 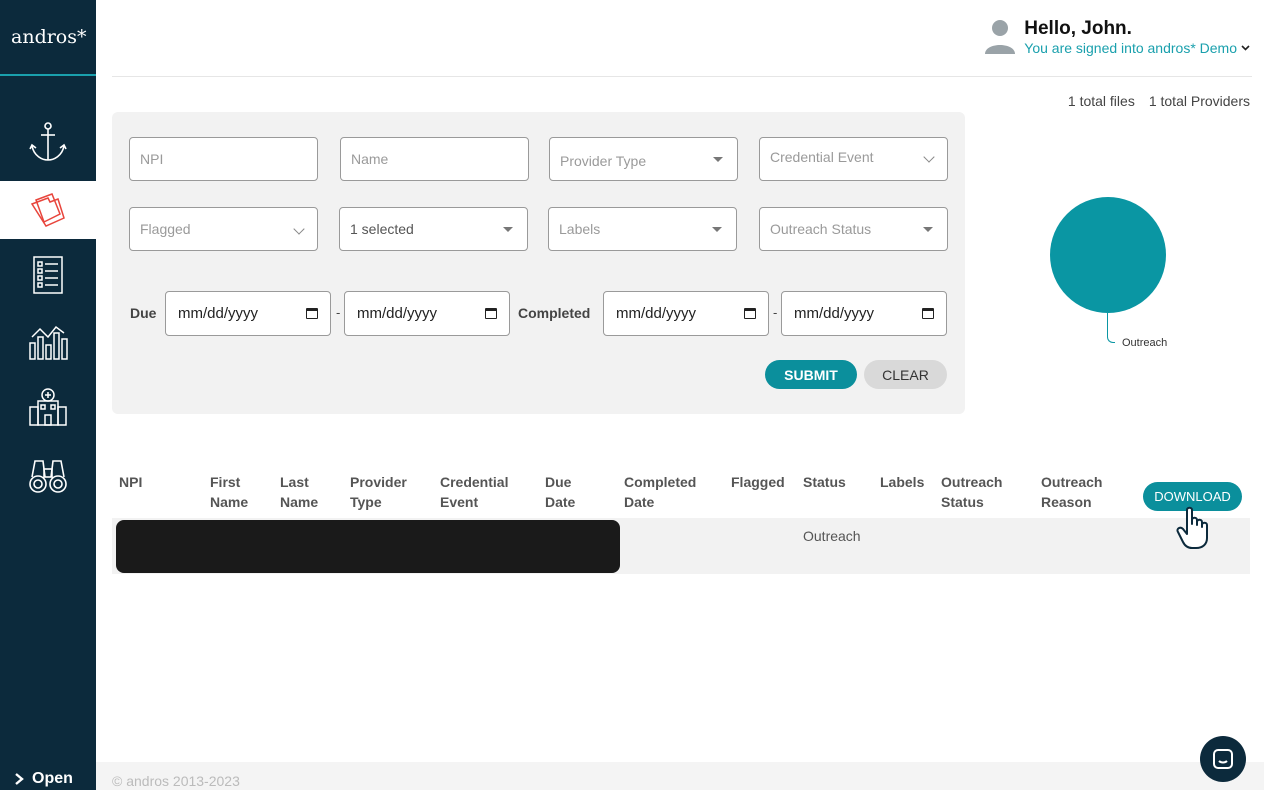 I want to click on due-from-date: mm/dd/yyyy, so click(x=248, y=313).